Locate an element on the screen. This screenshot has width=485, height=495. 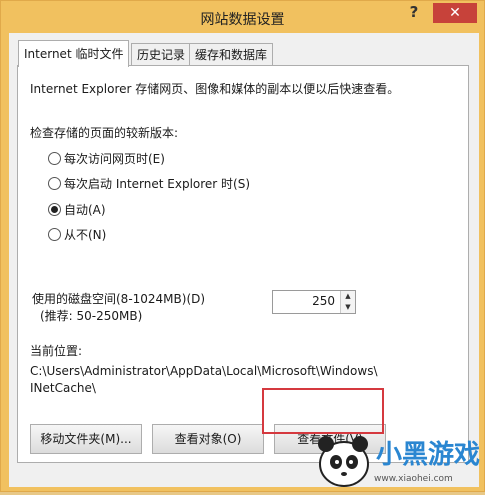
radio-automatic is located at coordinates (54, 209).